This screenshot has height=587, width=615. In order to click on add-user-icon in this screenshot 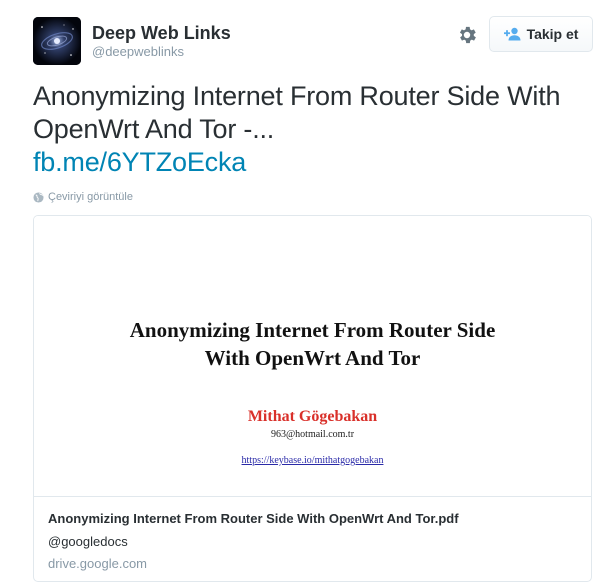, I will do `click(512, 34)`.